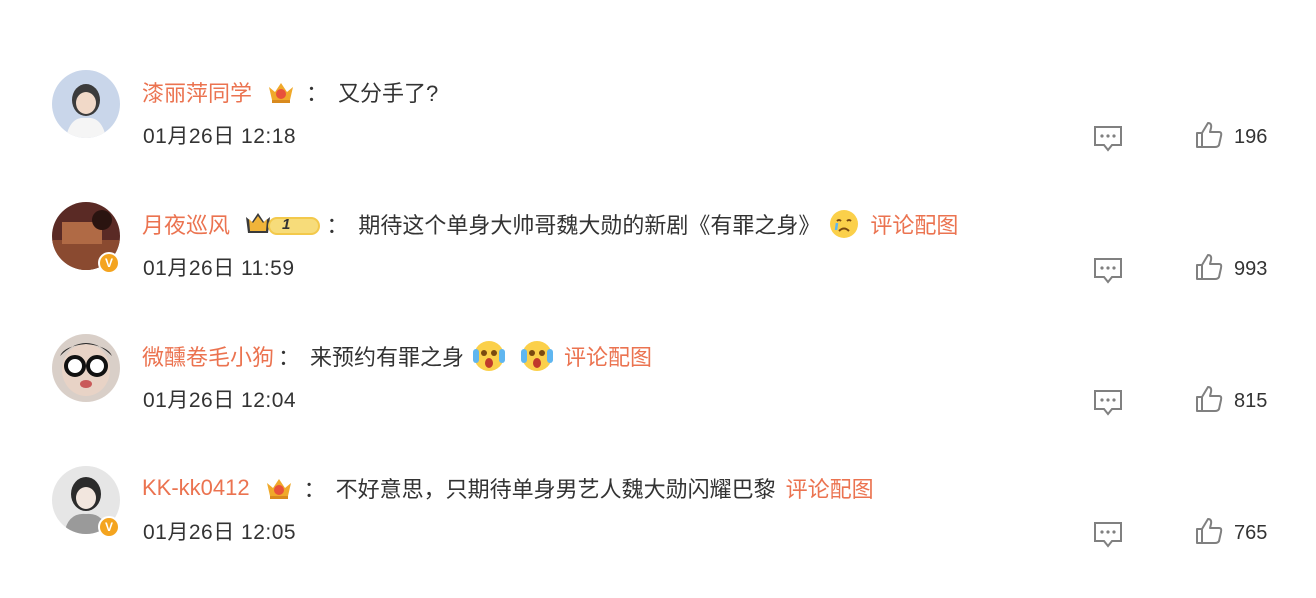 This screenshot has height=598, width=1316. What do you see at coordinates (1230, 533) in the screenshot?
I see `like-button: 765` at bounding box center [1230, 533].